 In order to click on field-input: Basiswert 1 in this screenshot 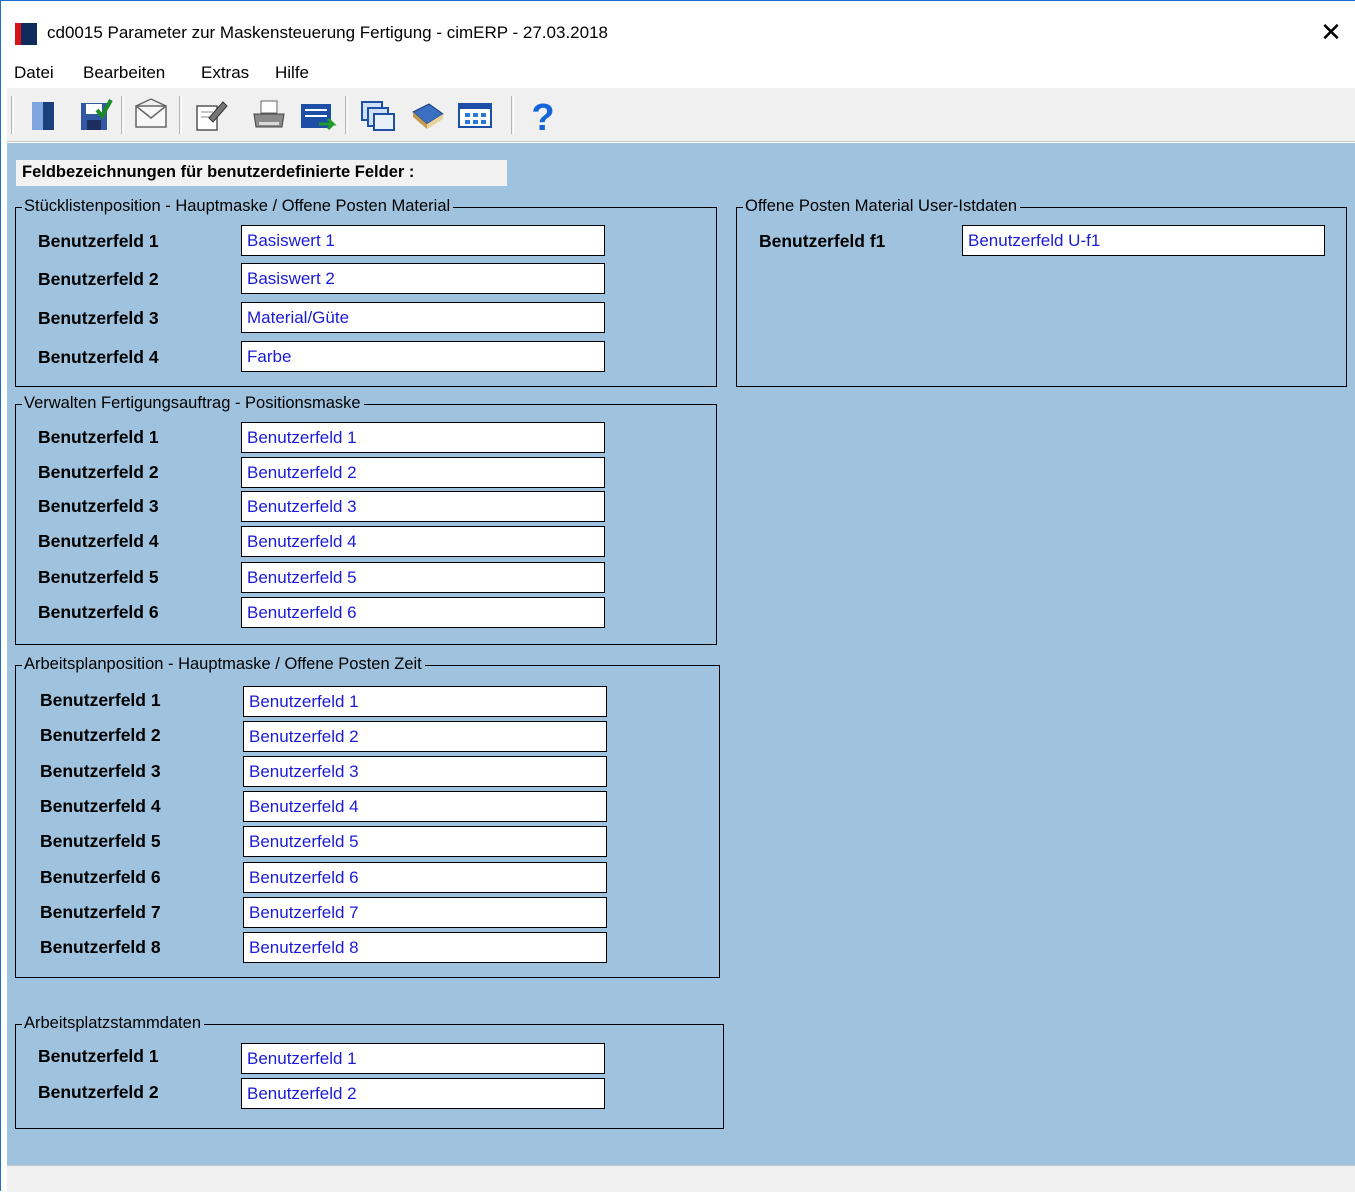, I will do `click(423, 240)`.